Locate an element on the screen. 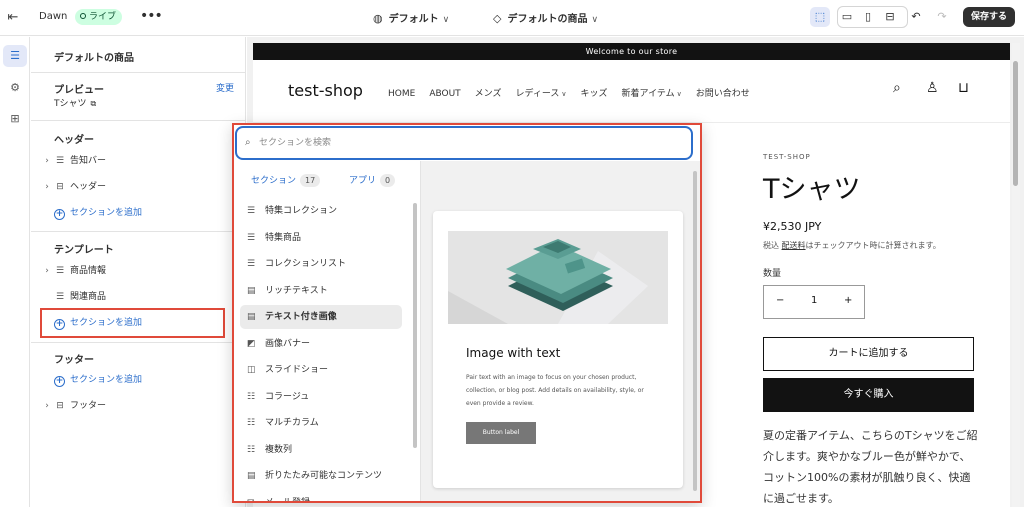  shipping-link: 配送料 is located at coordinates (794, 245).